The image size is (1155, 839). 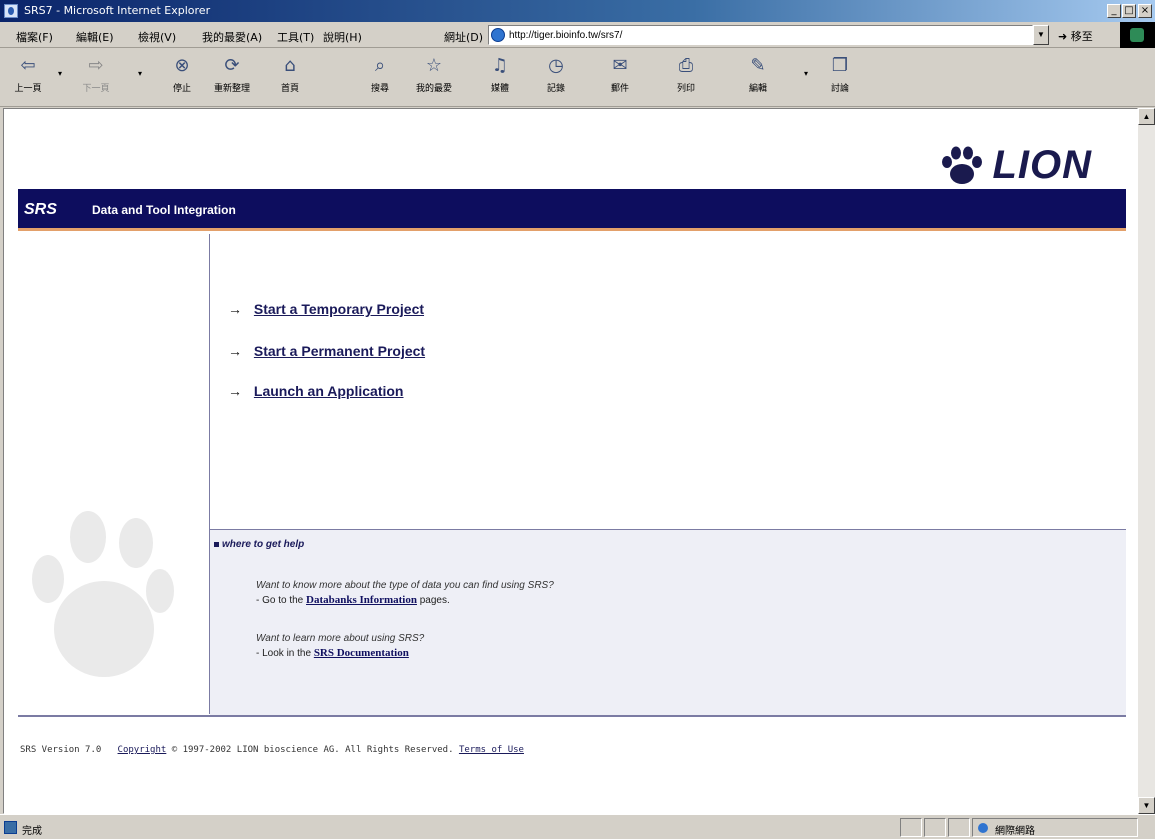 I want to click on go-button: ➜ 移至, so click(x=1075, y=36).